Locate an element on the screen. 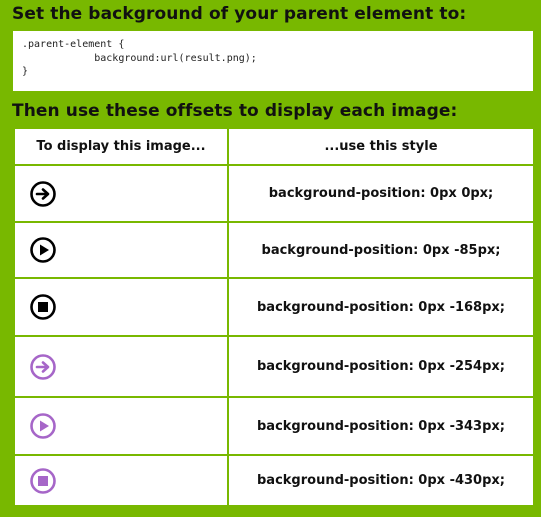 This screenshot has width=541, height=517. code-line: } is located at coordinates (25, 71).